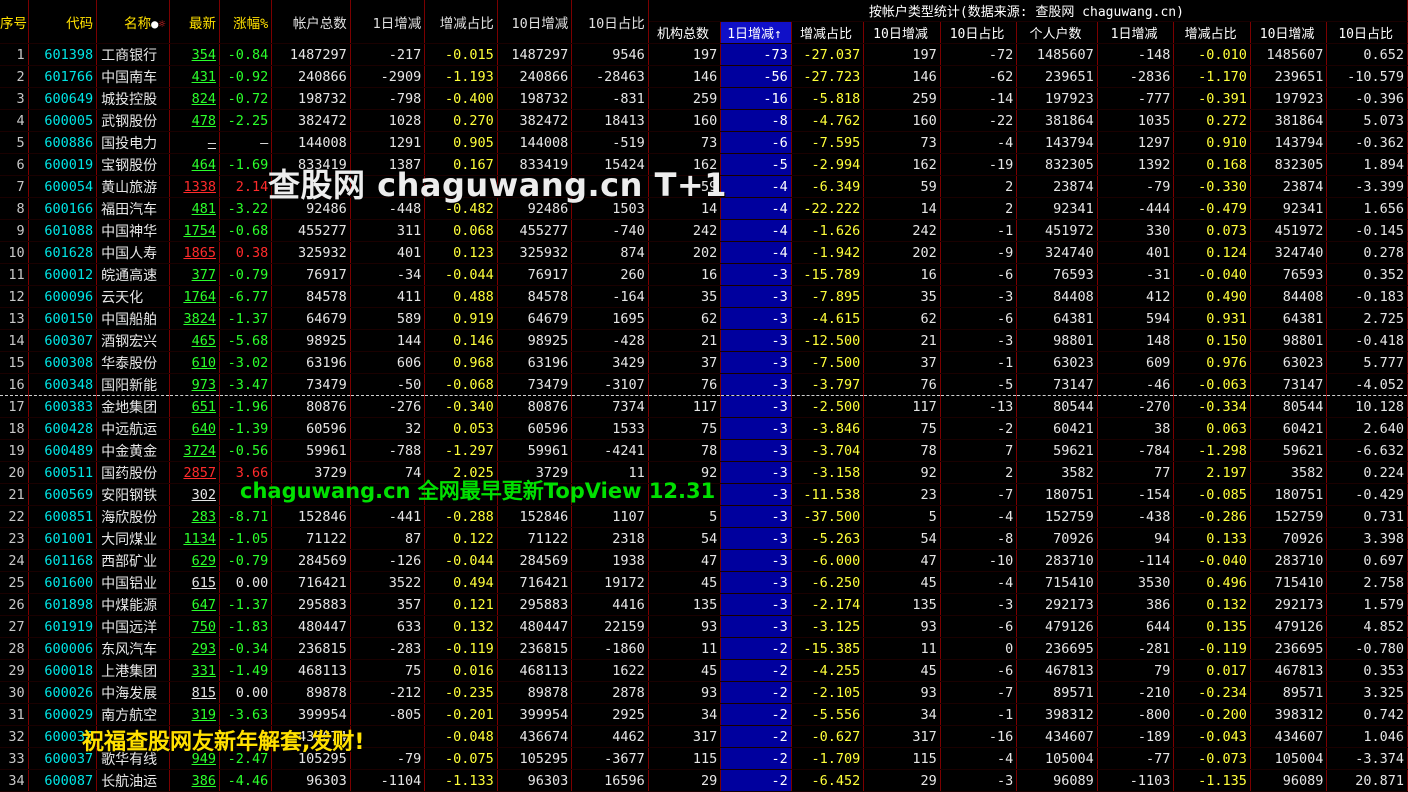 Image resolution: width=1408 pixels, height=792 pixels. Describe the element at coordinates (685, 76) in the screenshot. I see `cell-it: 146` at that location.